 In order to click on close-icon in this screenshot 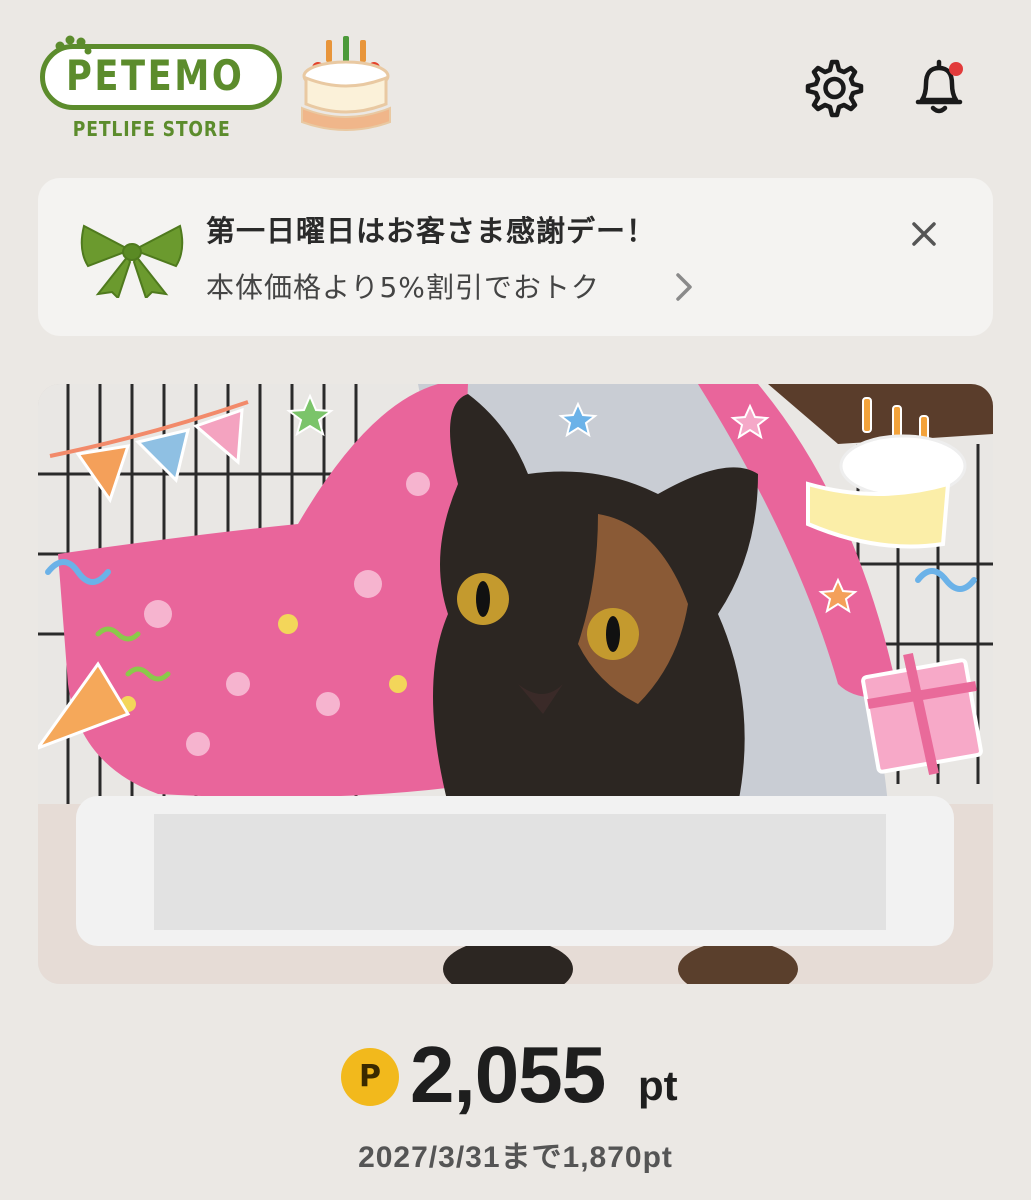, I will do `click(924, 234)`.